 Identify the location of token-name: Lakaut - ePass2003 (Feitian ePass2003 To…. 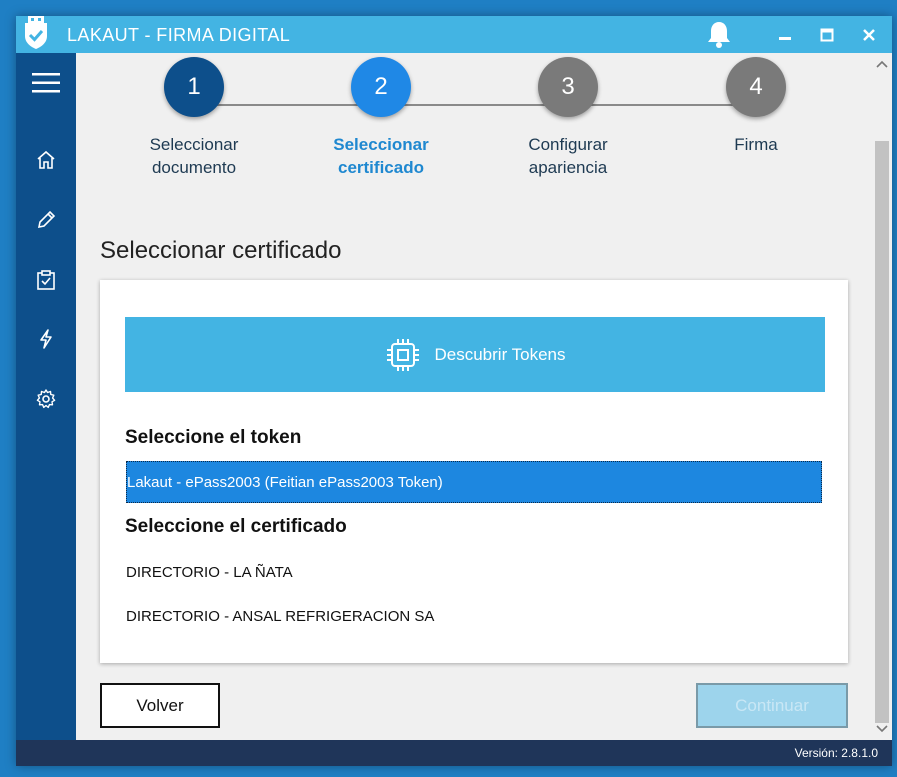
(285, 482).